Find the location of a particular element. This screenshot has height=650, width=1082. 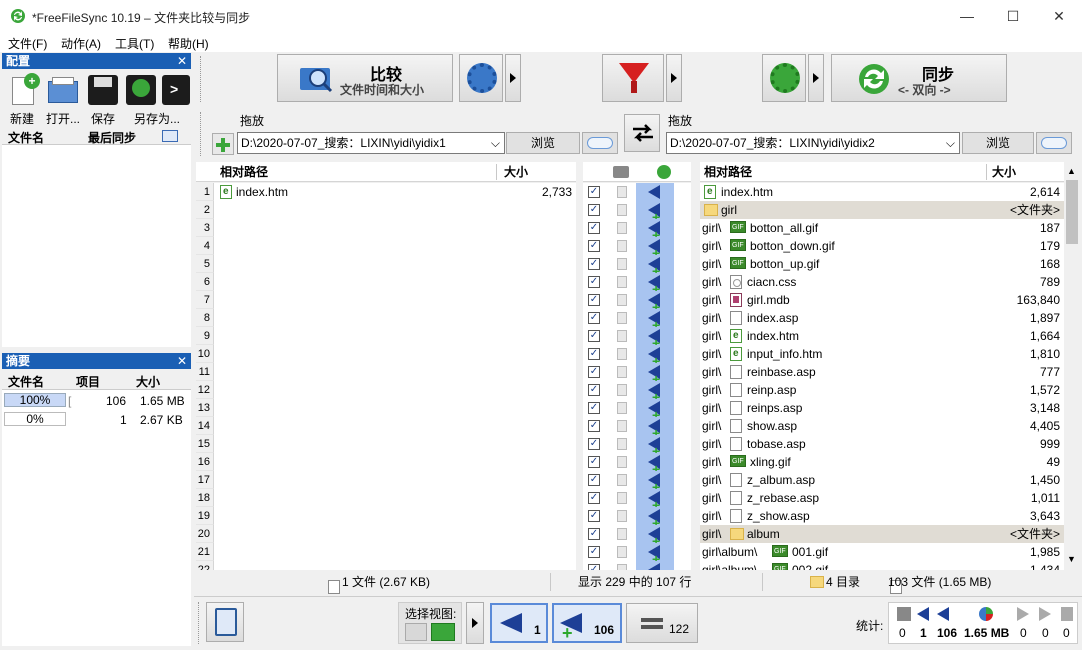

save-button-label: 保存 is located at coordinates (103, 118).